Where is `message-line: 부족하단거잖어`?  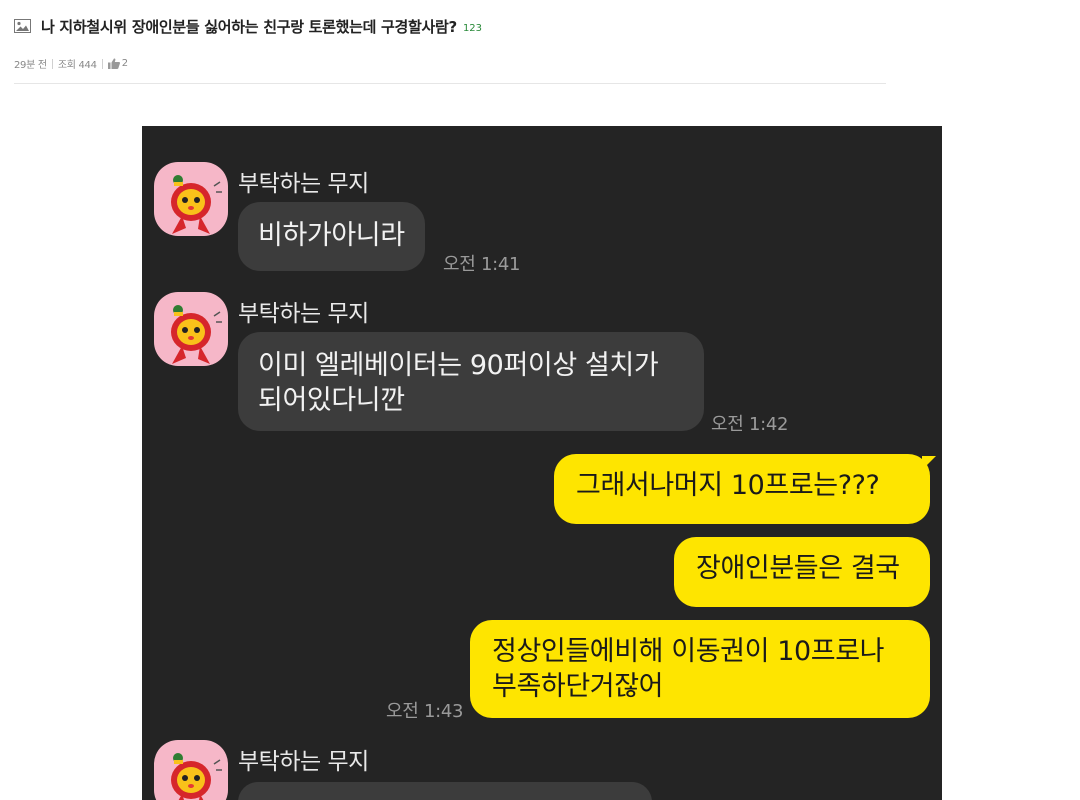
message-line: 부족하단거잖어 is located at coordinates (578, 686).